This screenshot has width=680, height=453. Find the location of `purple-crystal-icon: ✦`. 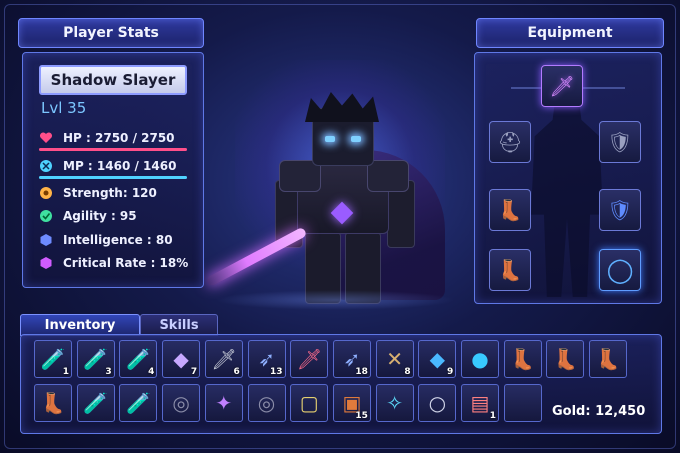

purple-crystal-icon: ✦ is located at coordinates (224, 403).